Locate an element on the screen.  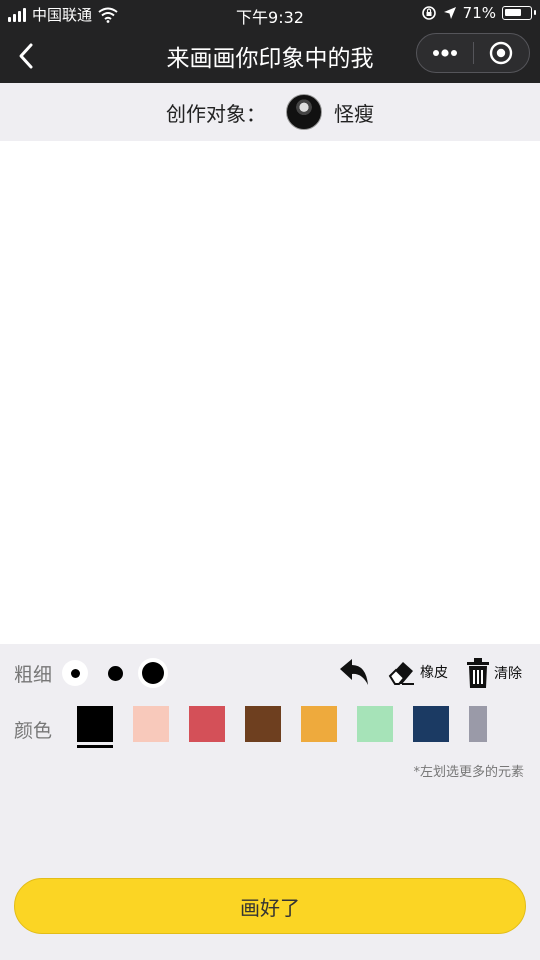
done-button: 画好了 is located at coordinates (270, 906).